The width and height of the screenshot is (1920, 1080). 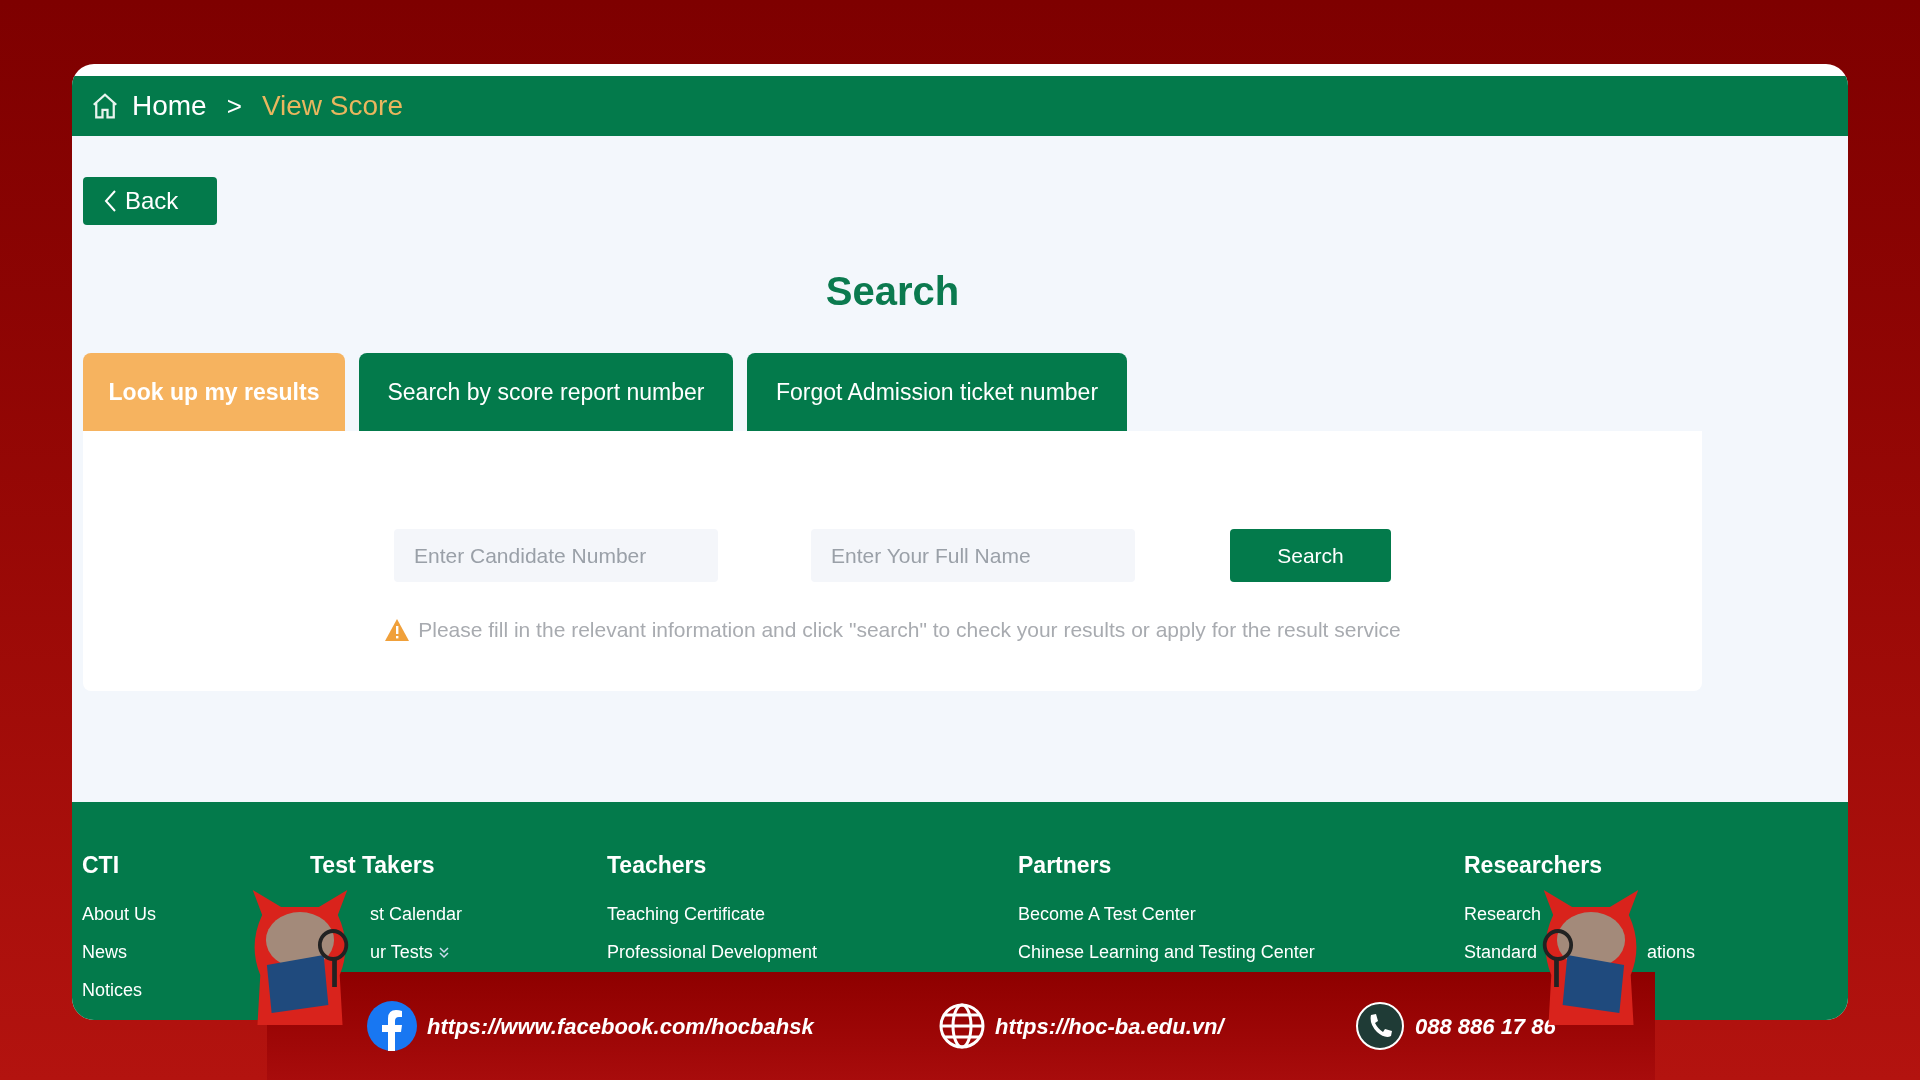 What do you see at coordinates (1065, 865) in the screenshot?
I see `footer-heading: Partners` at bounding box center [1065, 865].